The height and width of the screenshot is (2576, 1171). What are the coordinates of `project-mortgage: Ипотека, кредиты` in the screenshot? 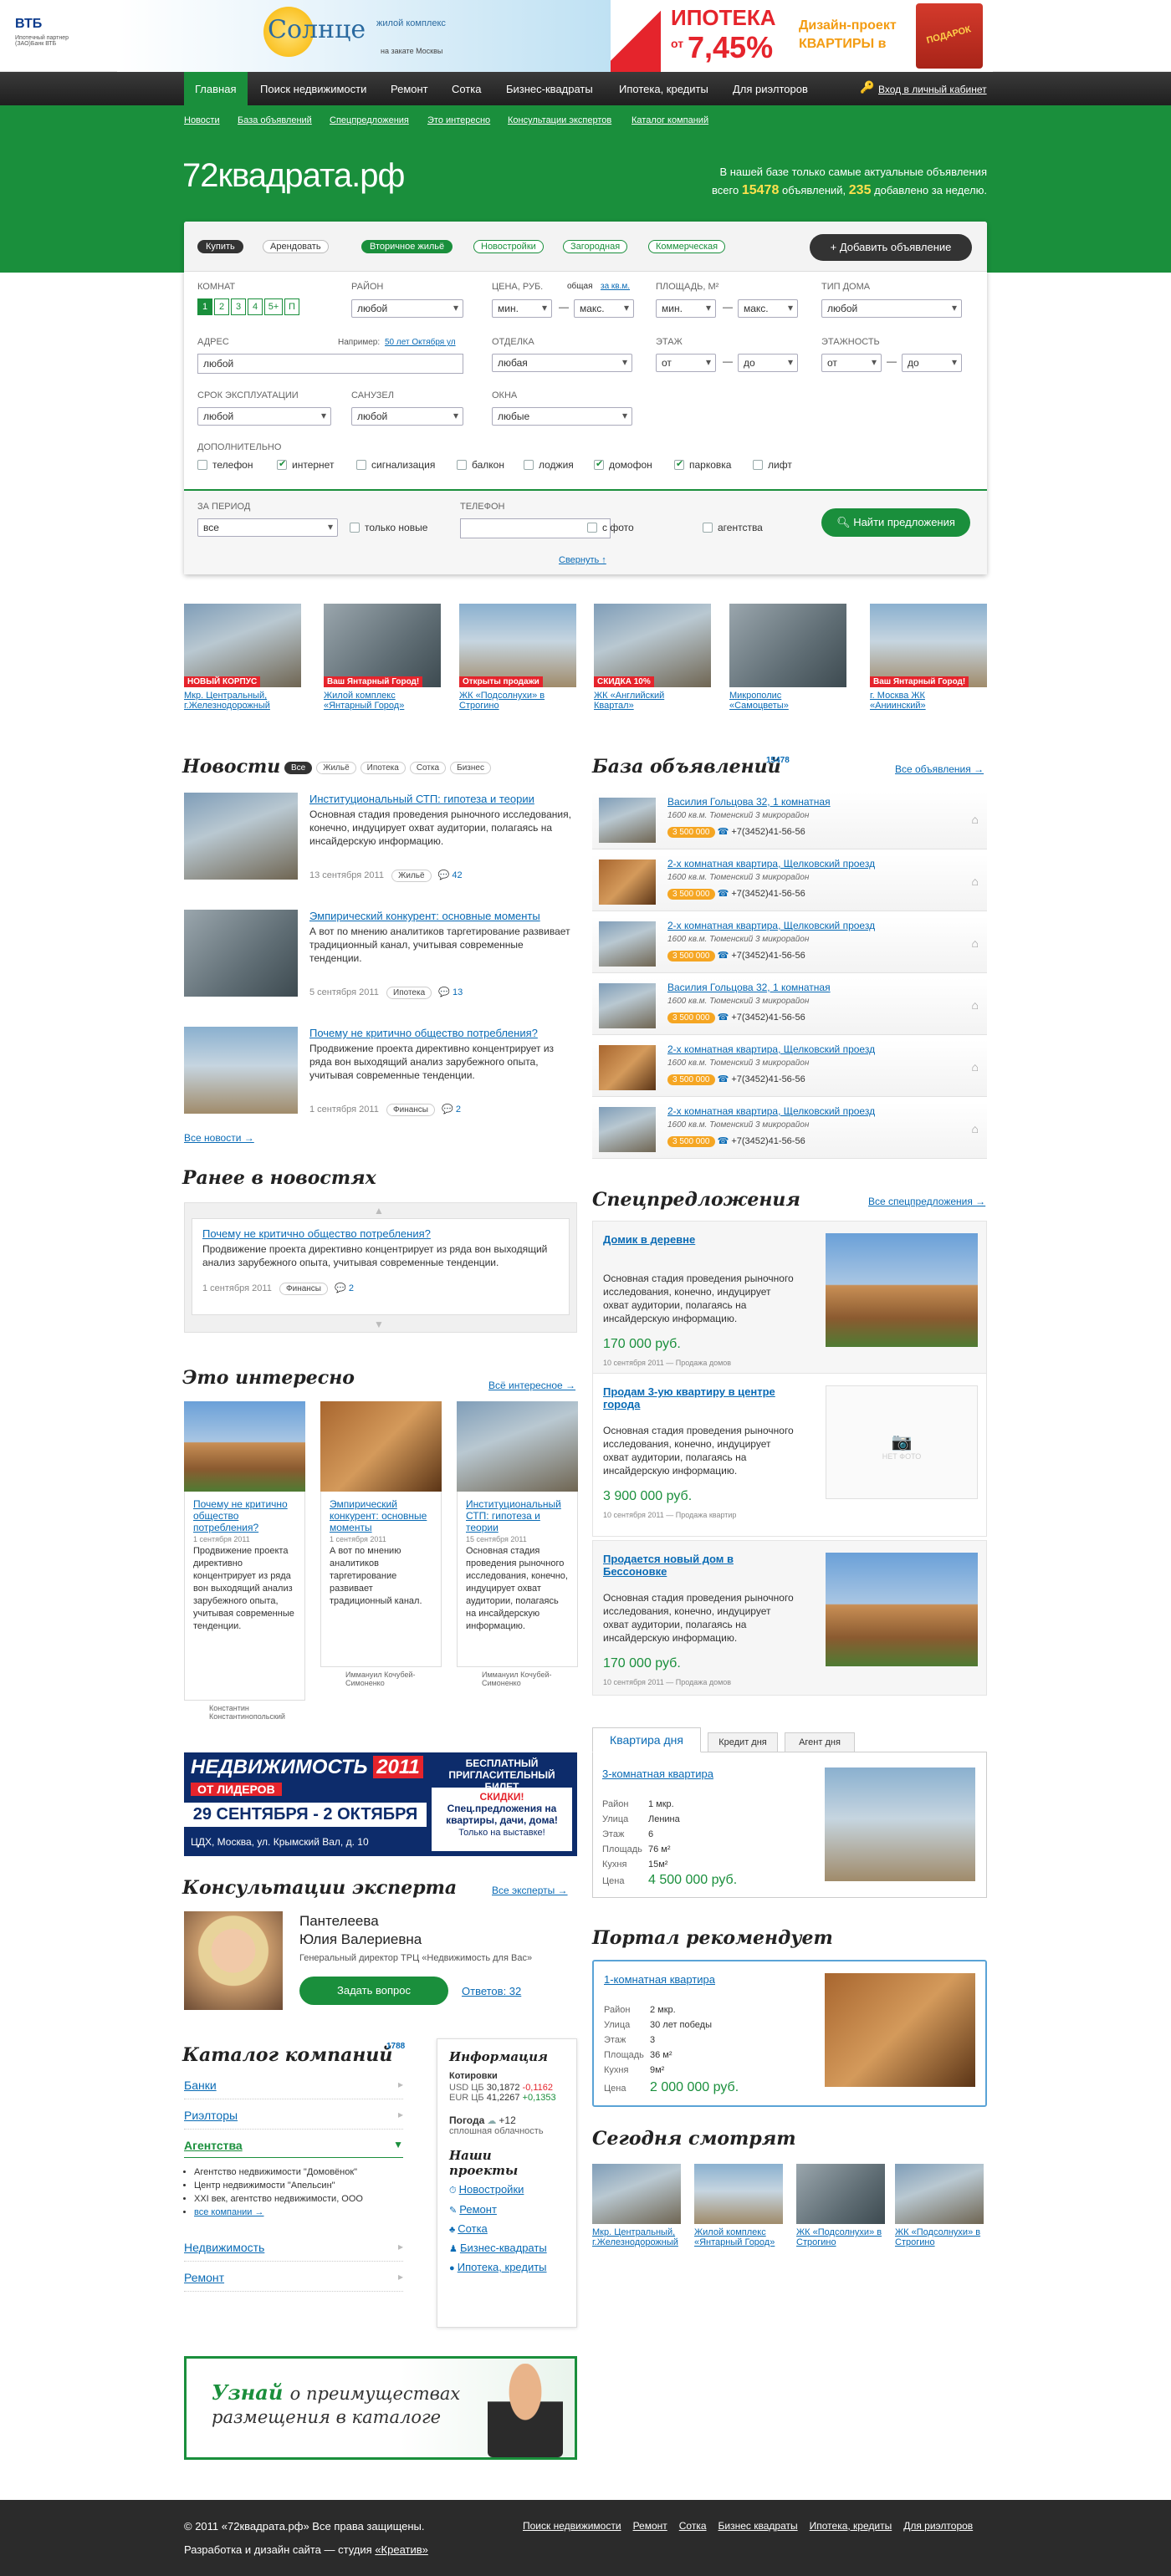 It's located at (502, 2267).